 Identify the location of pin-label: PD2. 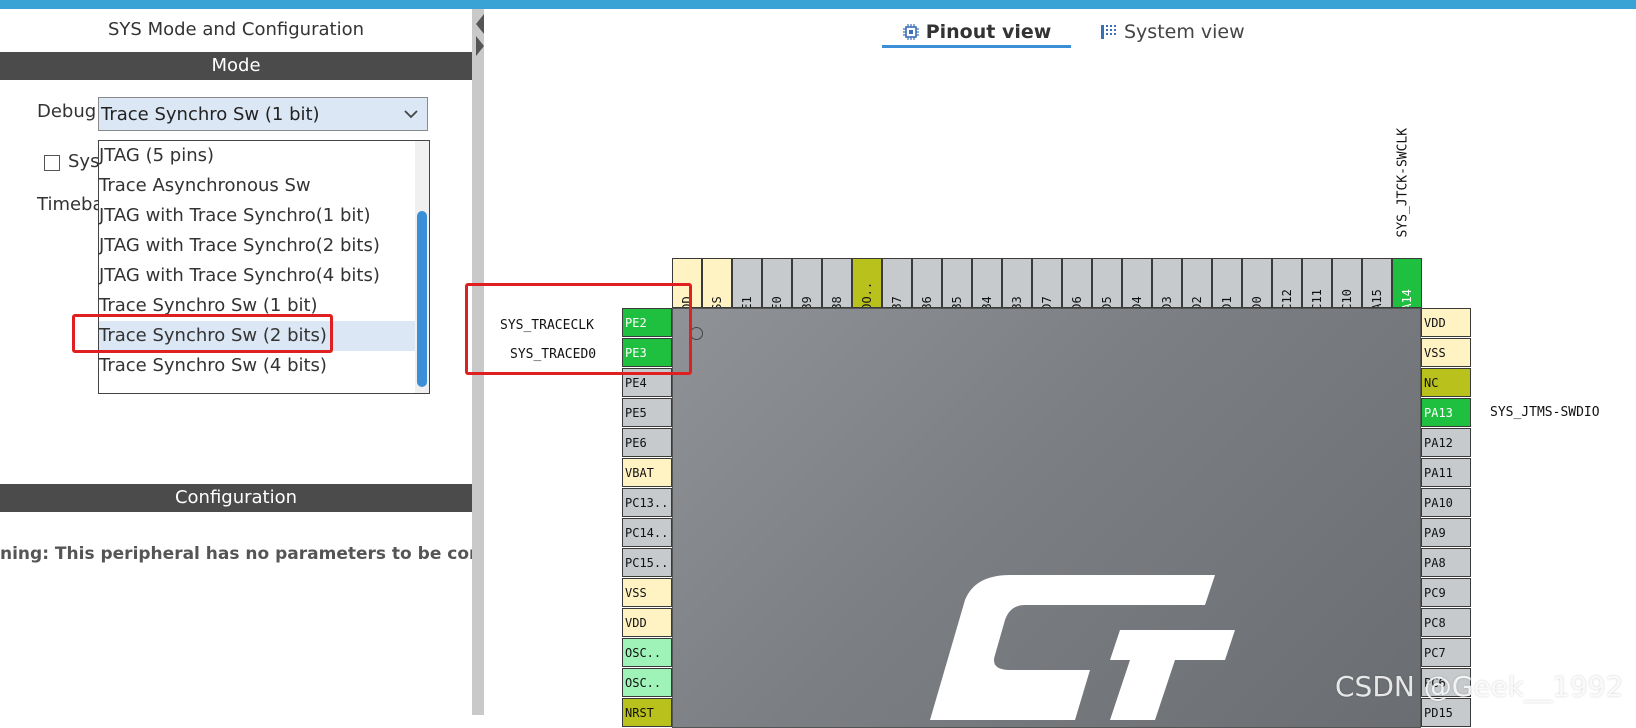
(1197, 302).